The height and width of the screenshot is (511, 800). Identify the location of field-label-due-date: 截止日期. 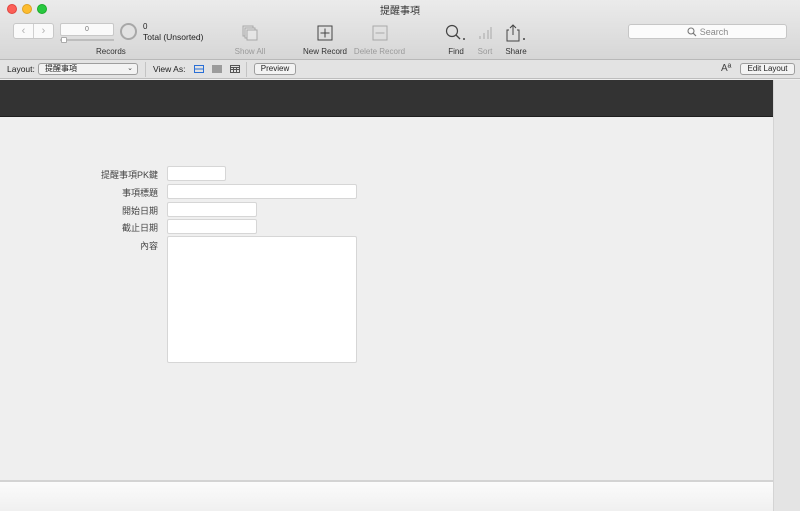
(139, 228).